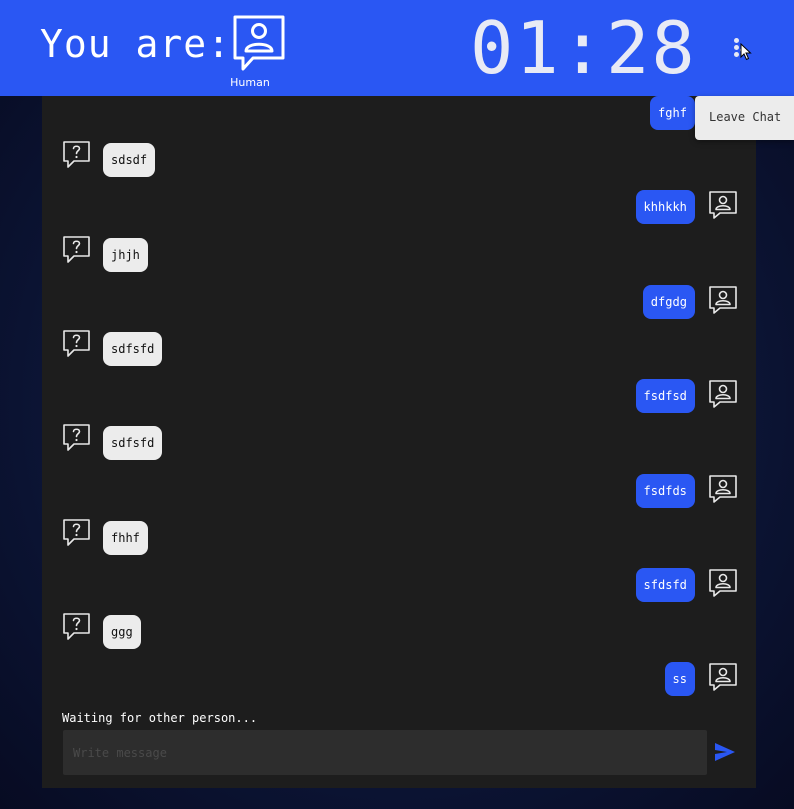 This screenshot has width=794, height=809. What do you see at coordinates (122, 632) in the screenshot?
I see `other-message-bubble: ggg` at bounding box center [122, 632].